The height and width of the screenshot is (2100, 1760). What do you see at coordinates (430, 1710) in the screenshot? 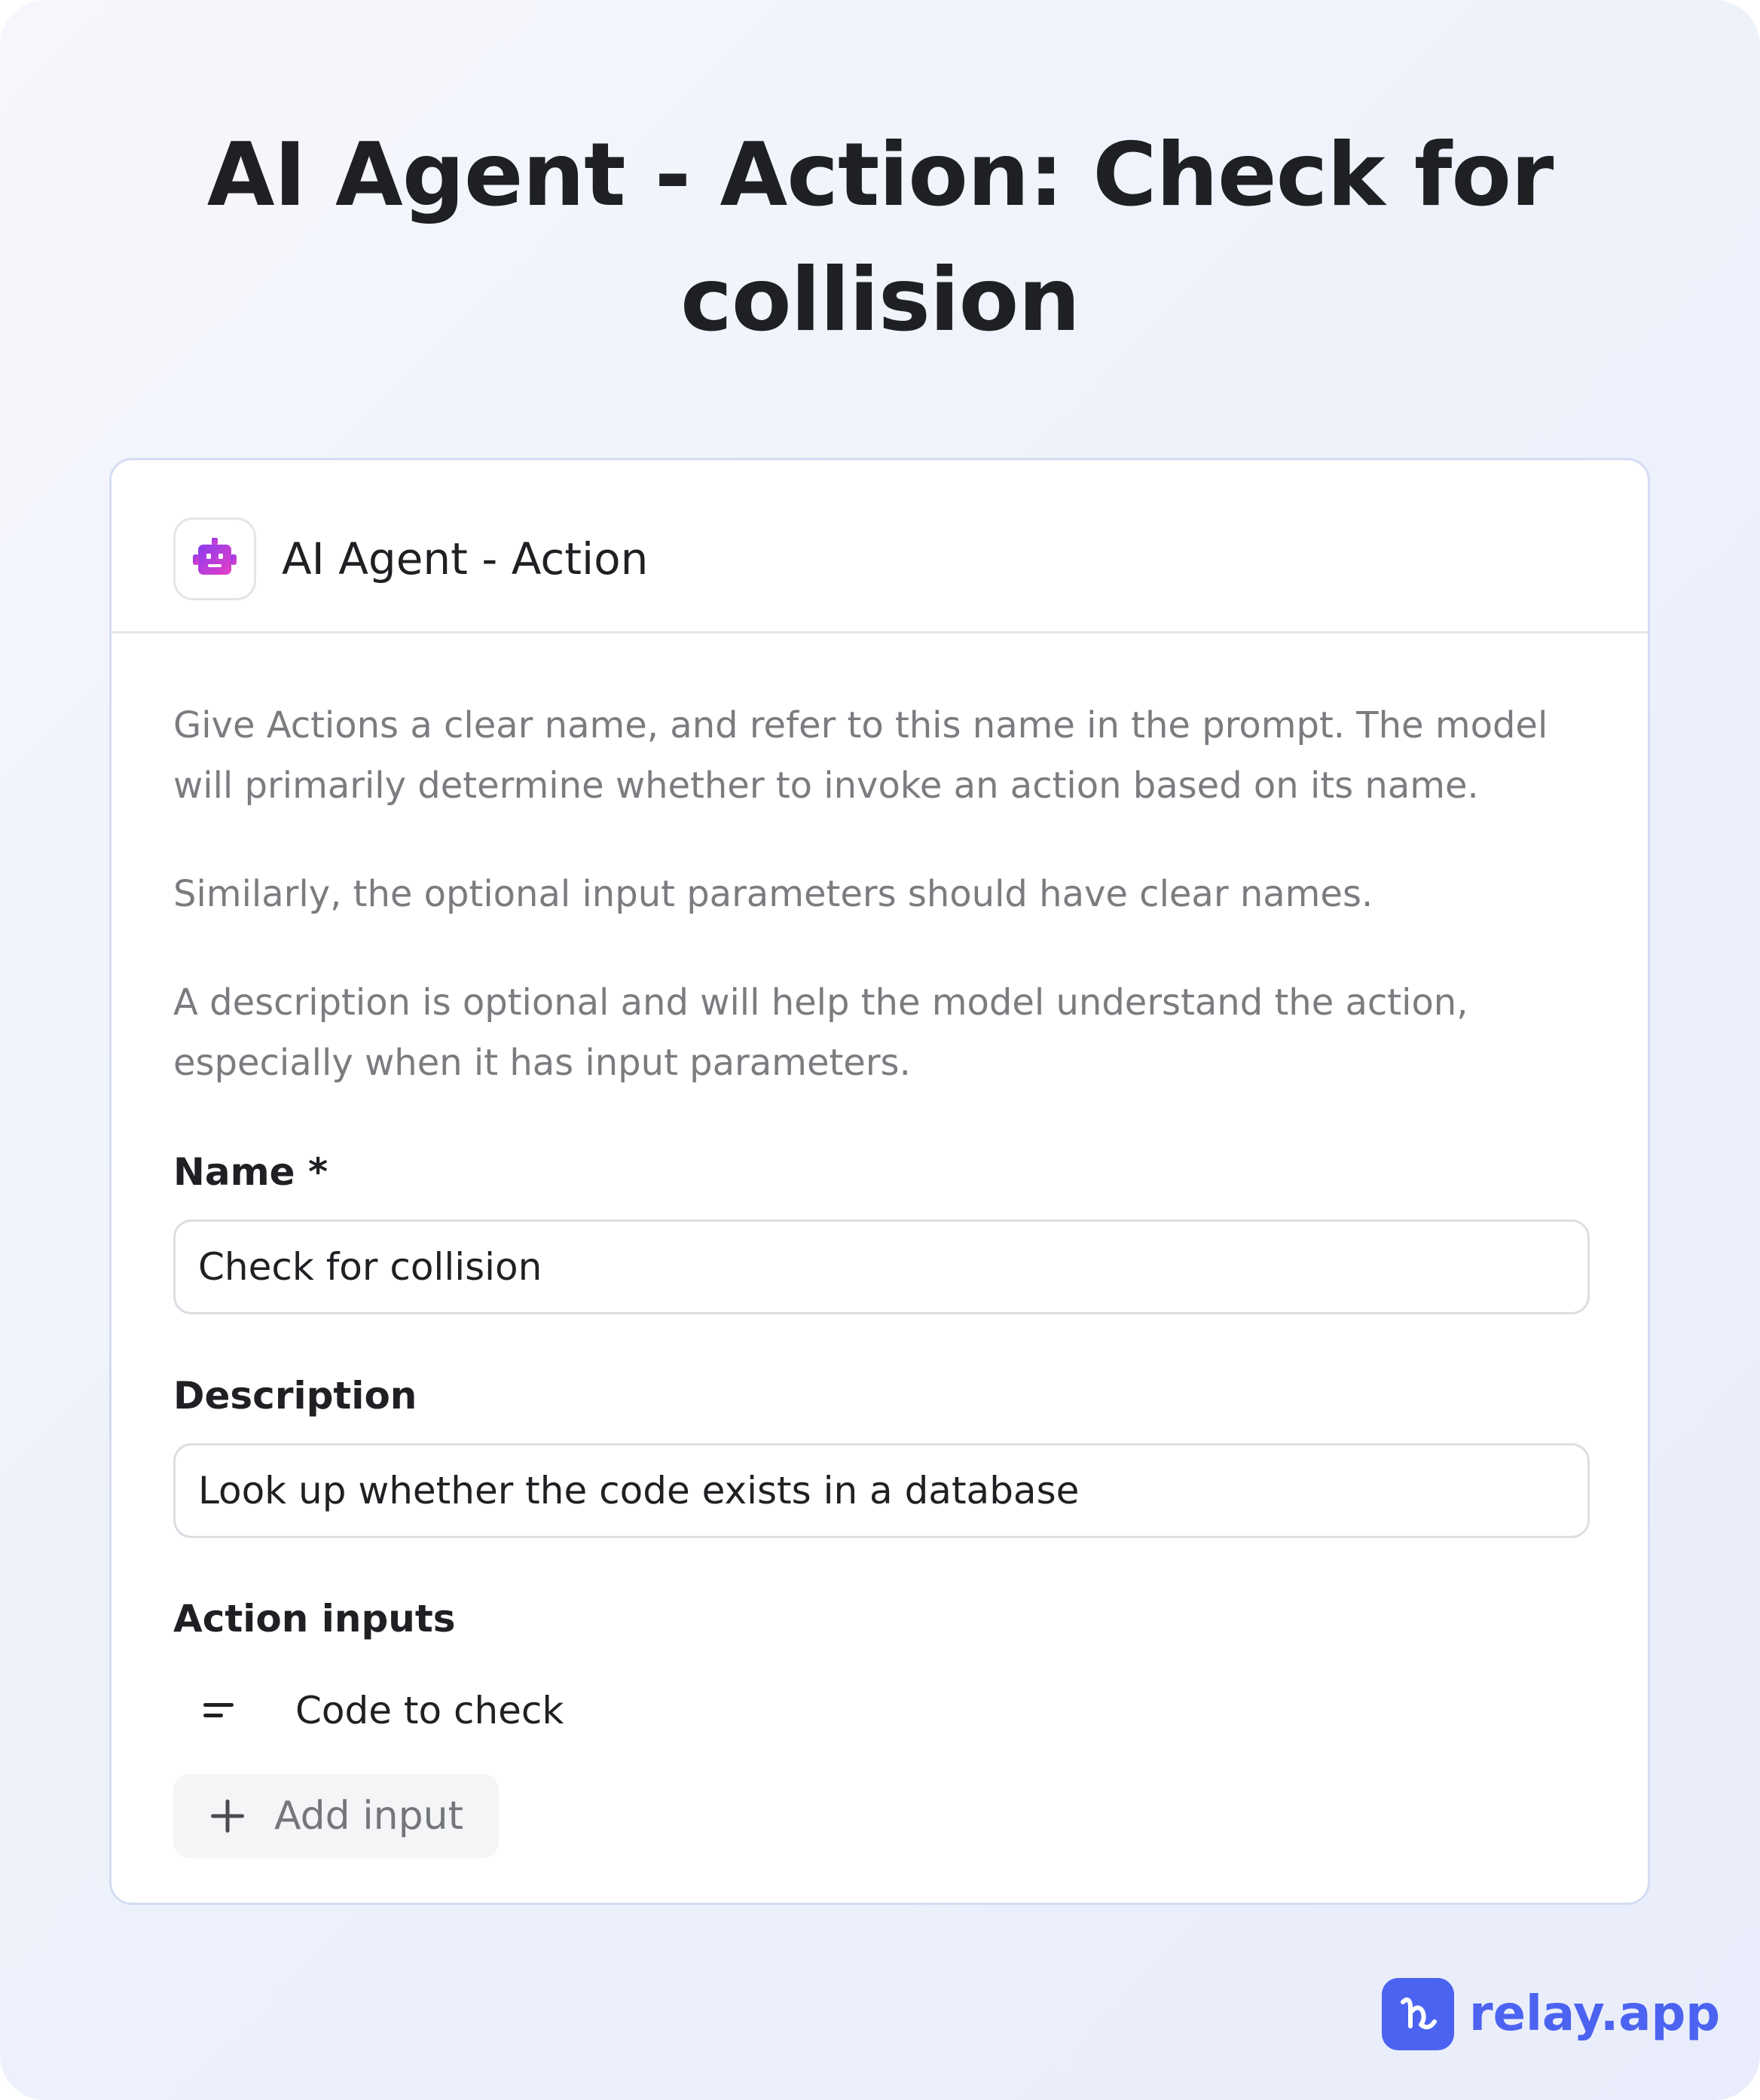
I see `action-input-label: Code to check` at bounding box center [430, 1710].